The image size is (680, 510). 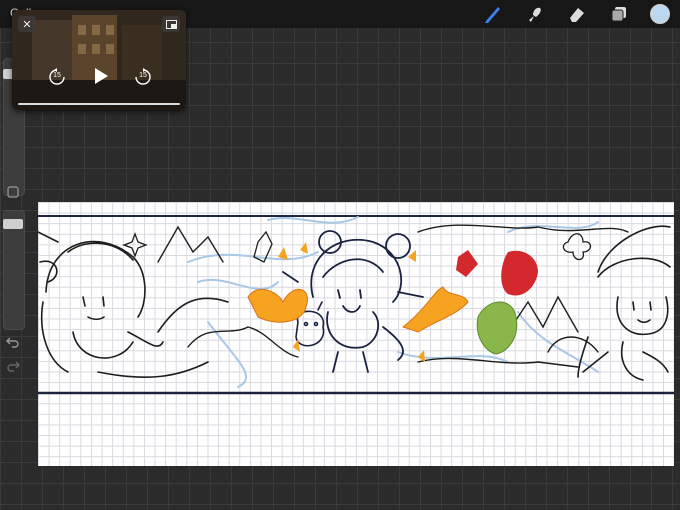 What do you see at coordinates (619, 14) in the screenshot?
I see `layers-icon` at bounding box center [619, 14].